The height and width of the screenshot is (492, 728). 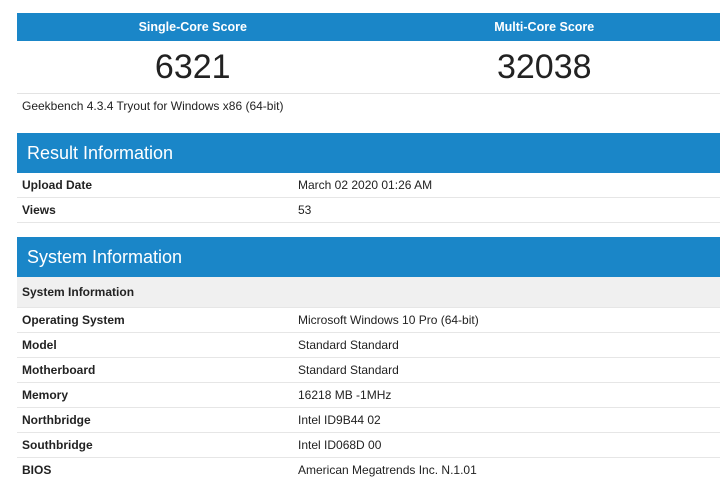 What do you see at coordinates (192, 27) in the screenshot?
I see `single-core-score-label: Single-Core Score` at bounding box center [192, 27].